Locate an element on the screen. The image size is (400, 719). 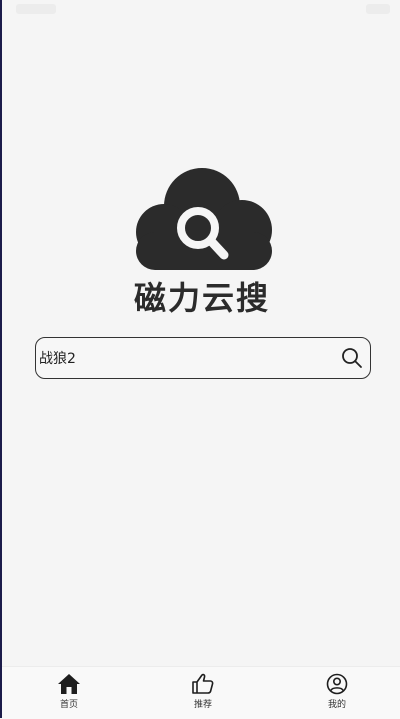
tab-recommend-label: 推荐 is located at coordinates (202, 705).